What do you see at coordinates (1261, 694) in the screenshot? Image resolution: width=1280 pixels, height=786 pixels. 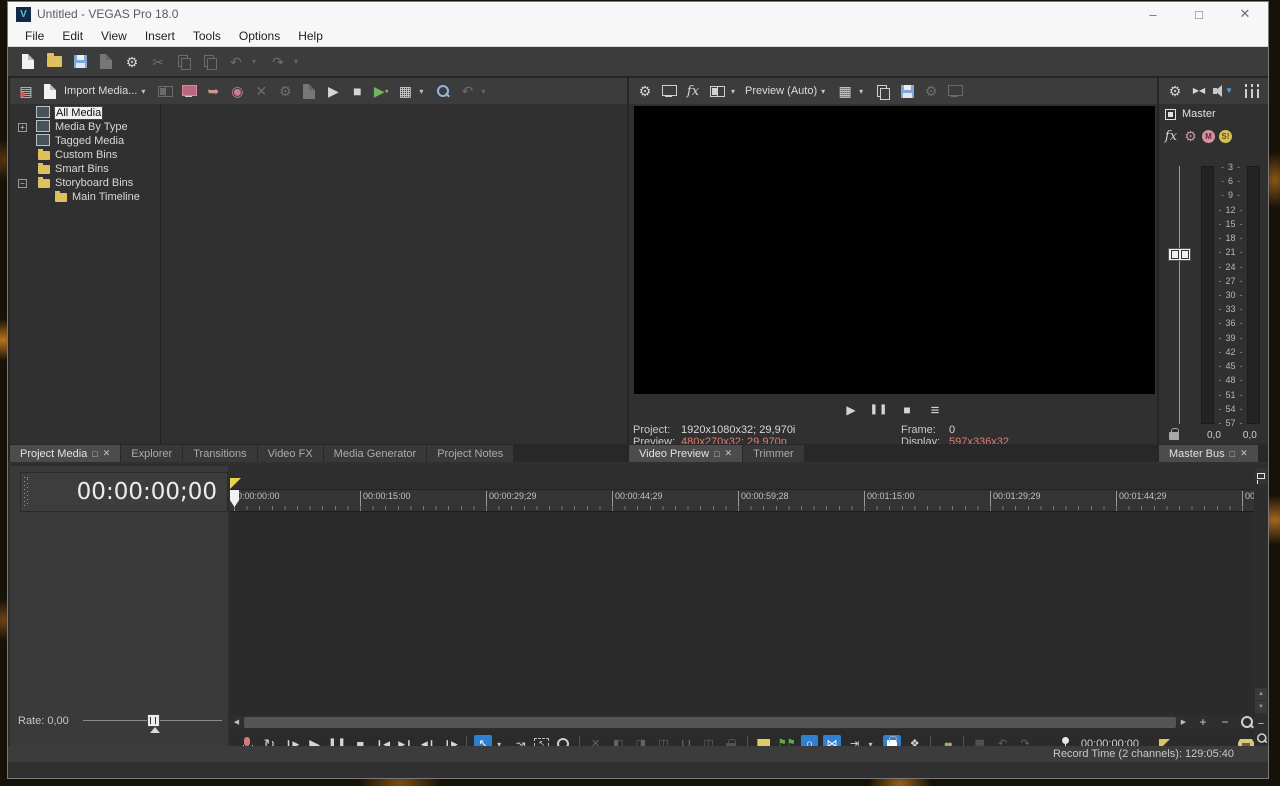 I see `scroll-up-icon: ▲` at bounding box center [1261, 694].